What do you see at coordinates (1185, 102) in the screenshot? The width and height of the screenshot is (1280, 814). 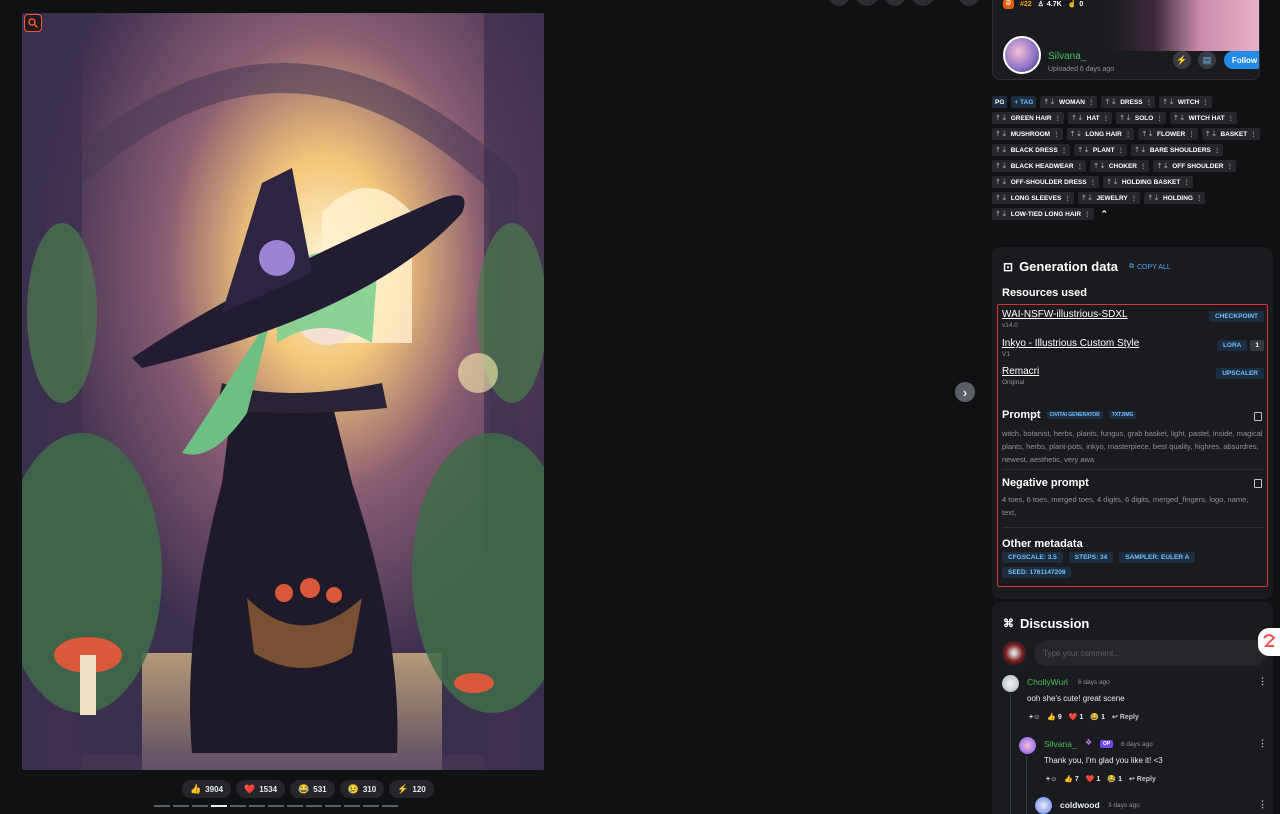 I see `tag-chip: ⇡⇣ WITCH ⋮` at bounding box center [1185, 102].